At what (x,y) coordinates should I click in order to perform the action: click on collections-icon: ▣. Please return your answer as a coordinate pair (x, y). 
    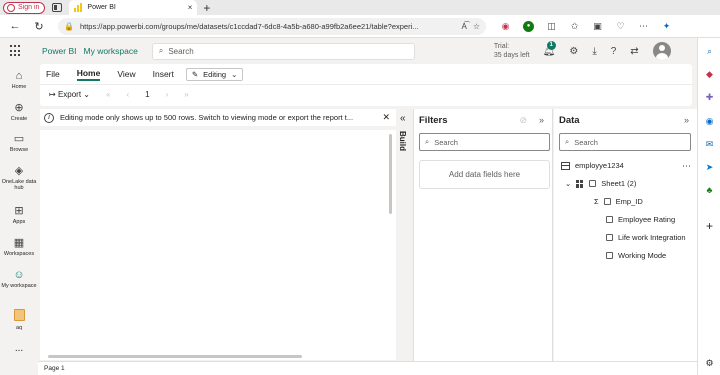
    Looking at the image, I should click on (597, 26).